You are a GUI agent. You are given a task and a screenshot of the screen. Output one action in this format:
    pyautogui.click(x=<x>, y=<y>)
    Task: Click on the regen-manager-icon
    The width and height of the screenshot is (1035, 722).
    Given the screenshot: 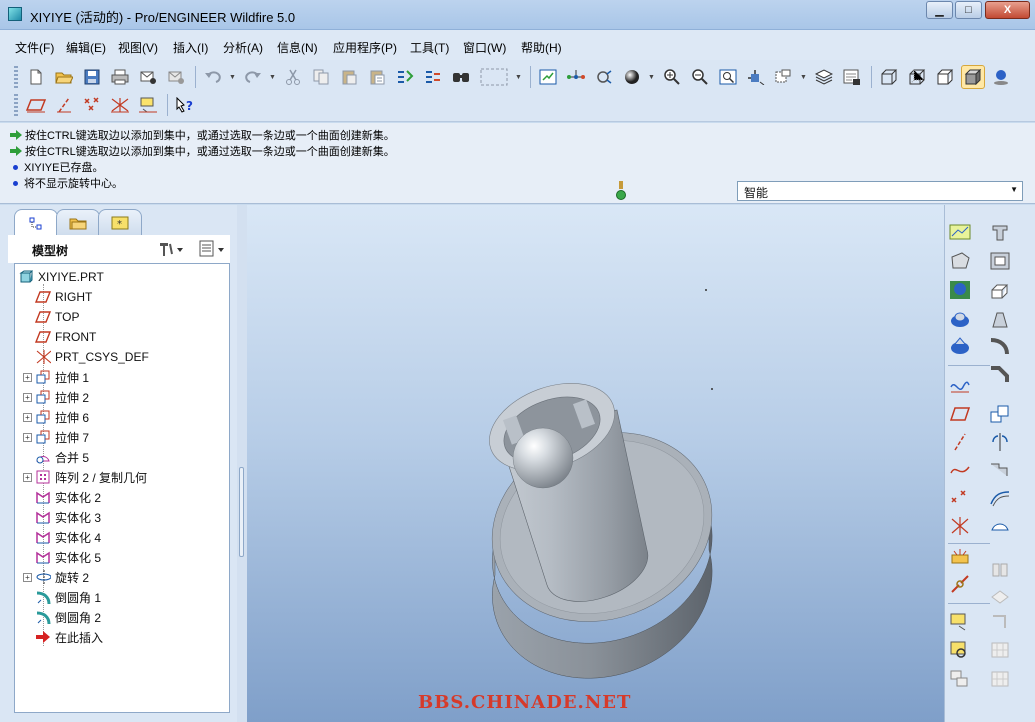 What is the action you would take?
    pyautogui.click(x=433, y=77)
    